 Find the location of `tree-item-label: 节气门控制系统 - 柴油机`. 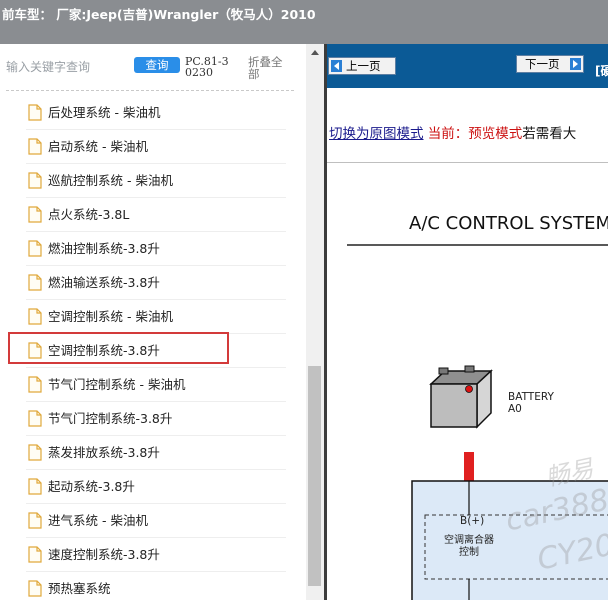

tree-item-label: 节气门控制系统 - 柴油机 is located at coordinates (117, 384).